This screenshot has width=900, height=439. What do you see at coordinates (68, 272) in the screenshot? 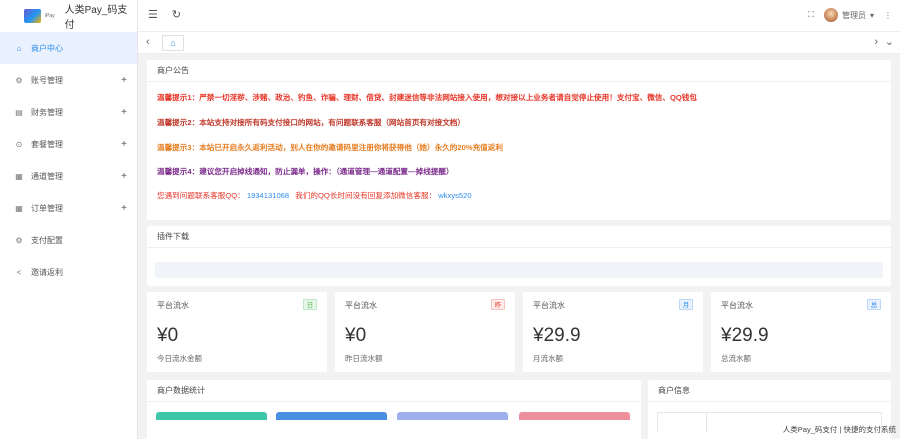
I see `sidebar-item: < 邀请返利` at bounding box center [68, 272].